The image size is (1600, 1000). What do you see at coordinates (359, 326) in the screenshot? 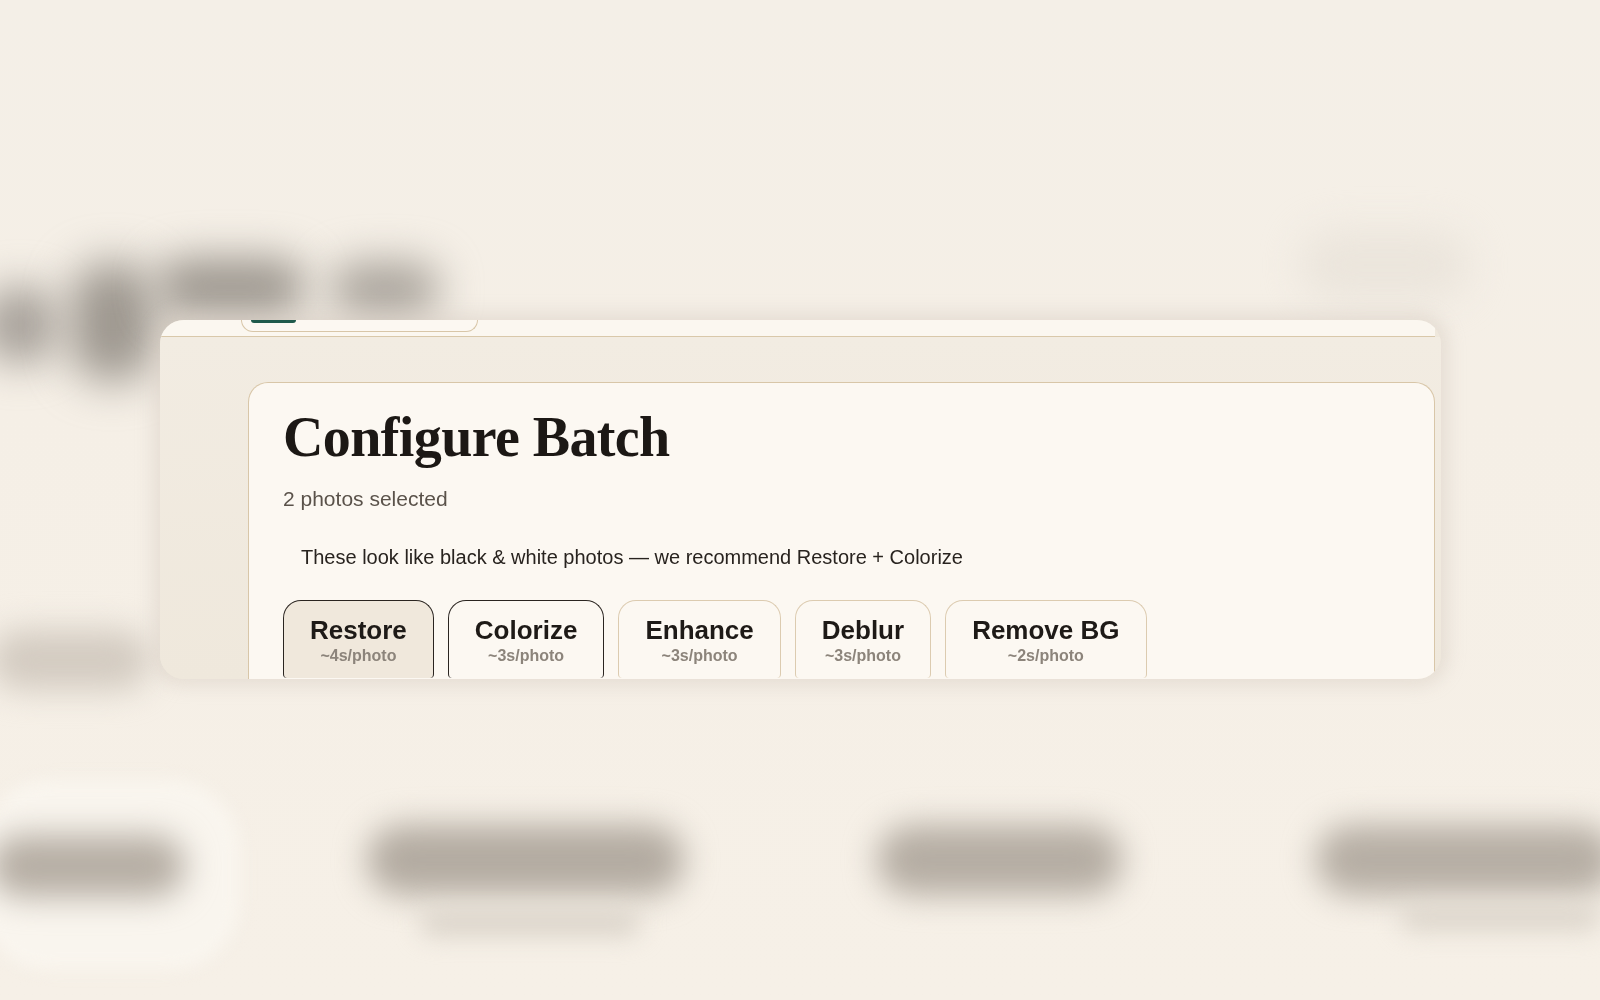
I see `pill-tab` at bounding box center [359, 326].